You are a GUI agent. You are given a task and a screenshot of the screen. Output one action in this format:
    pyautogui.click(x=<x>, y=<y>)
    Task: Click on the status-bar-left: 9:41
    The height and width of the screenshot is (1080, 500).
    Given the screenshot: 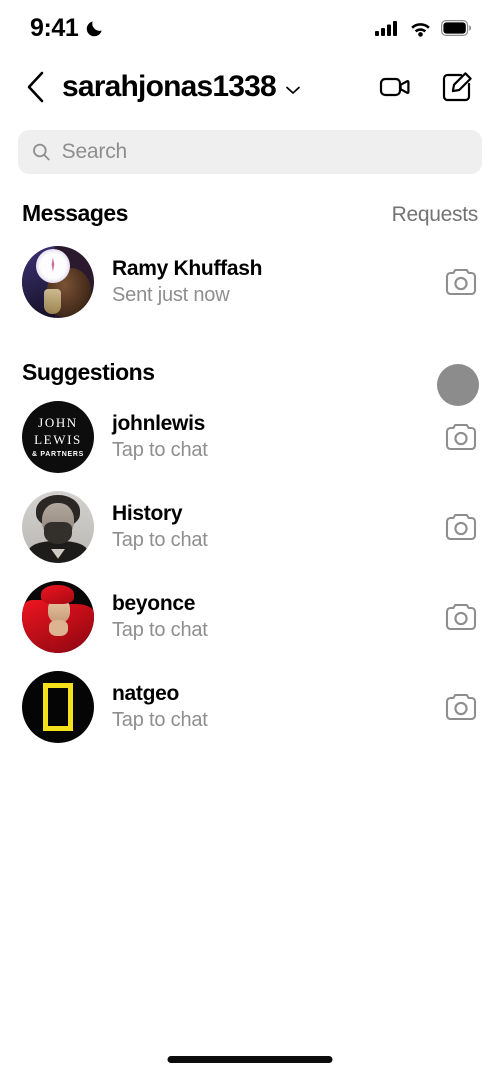 What is the action you would take?
    pyautogui.click(x=67, y=28)
    